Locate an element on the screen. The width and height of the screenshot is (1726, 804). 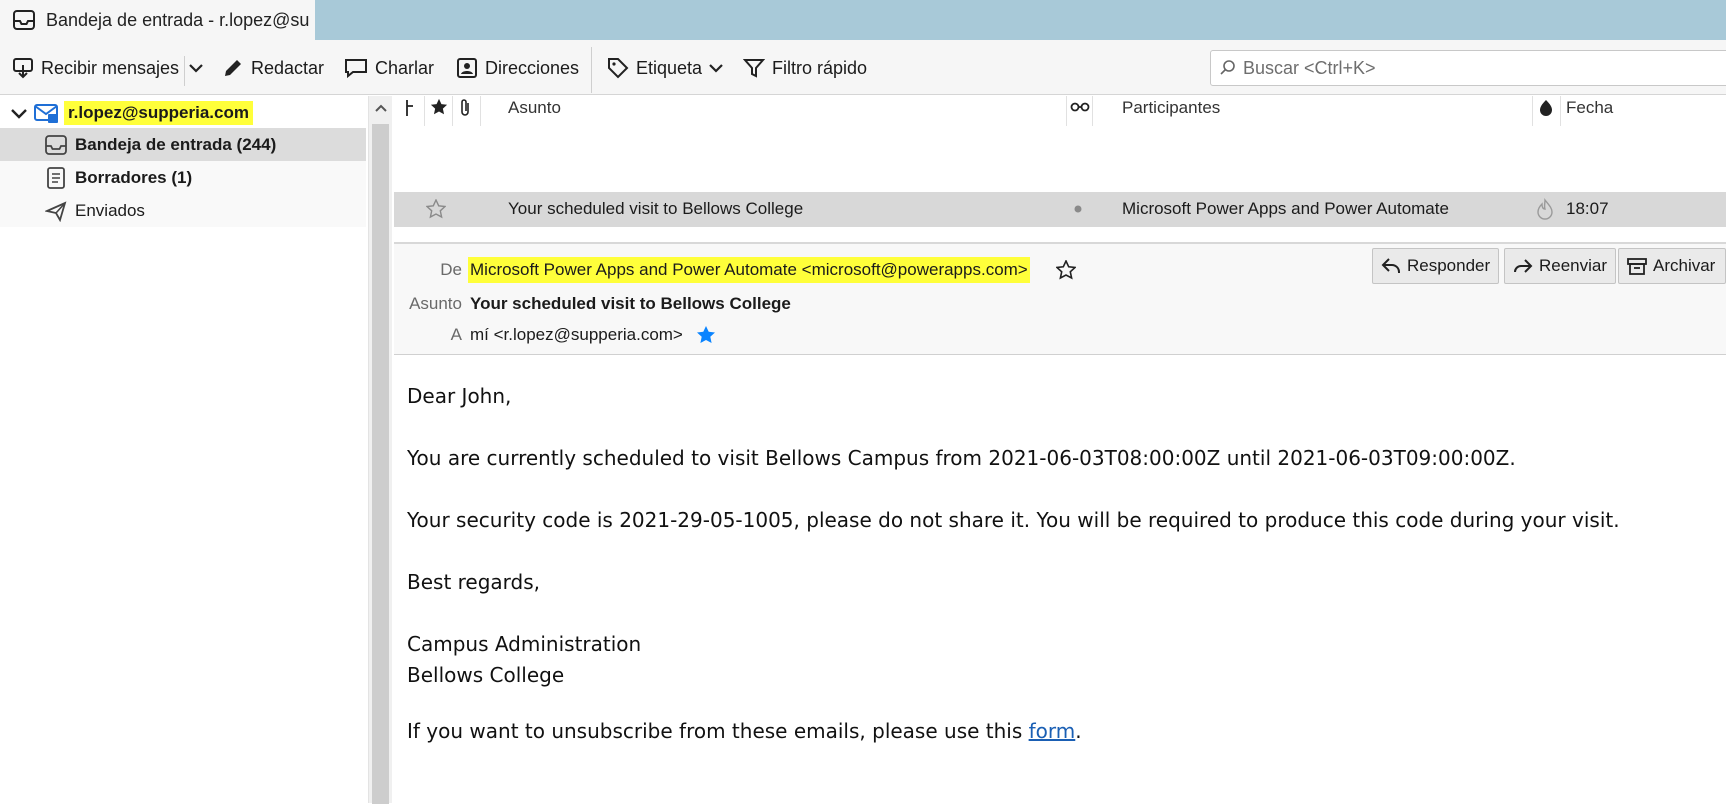
reply-label: Responder is located at coordinates (1449, 265).